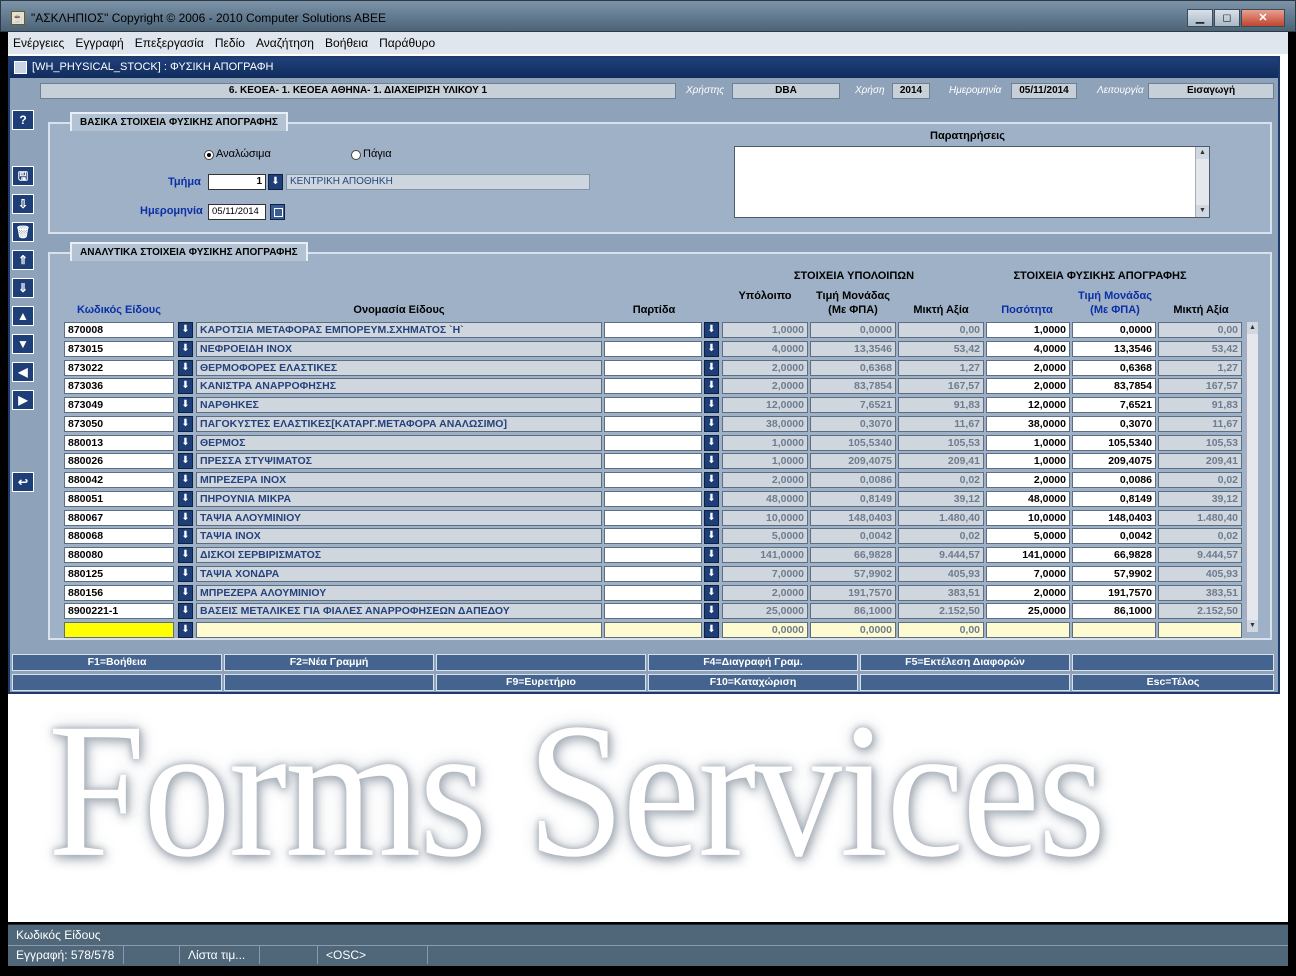 This screenshot has width=1296, height=976. Describe the element at coordinates (119, 555) in the screenshot. I see `item-code-cell: 880080` at that location.